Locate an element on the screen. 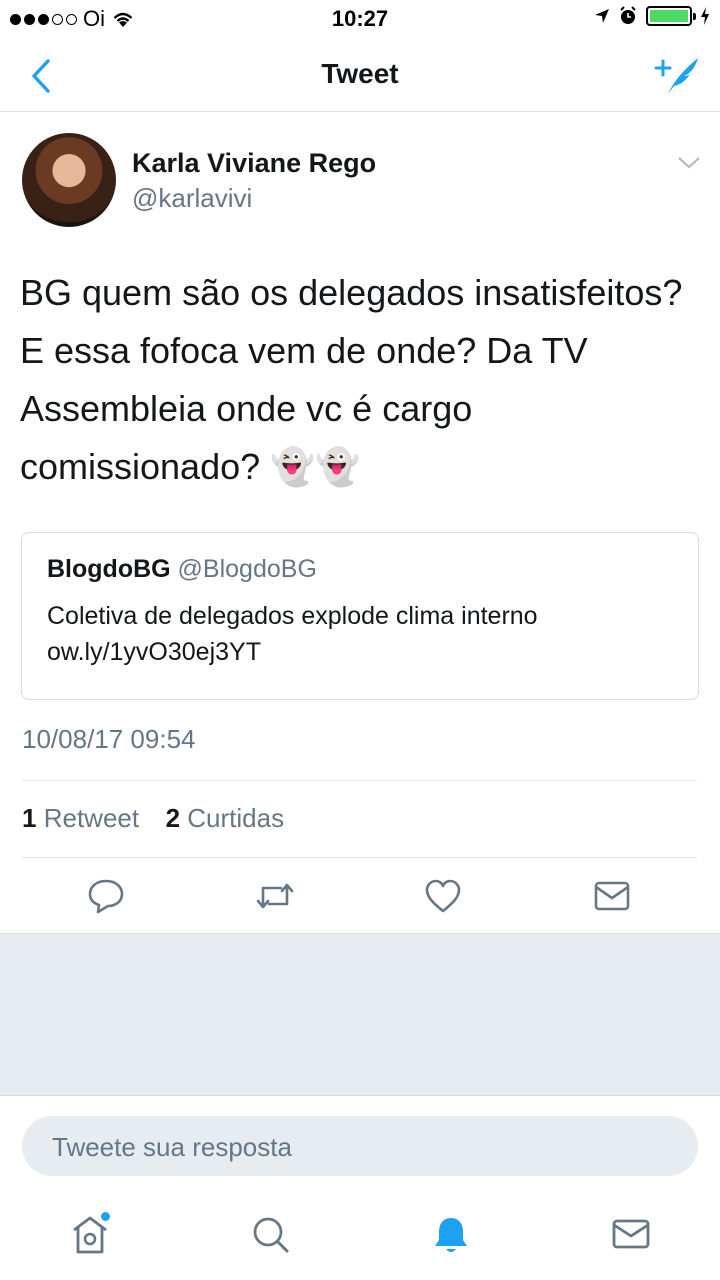 This screenshot has height=1280, width=720. status-right is located at coordinates (652, 16).